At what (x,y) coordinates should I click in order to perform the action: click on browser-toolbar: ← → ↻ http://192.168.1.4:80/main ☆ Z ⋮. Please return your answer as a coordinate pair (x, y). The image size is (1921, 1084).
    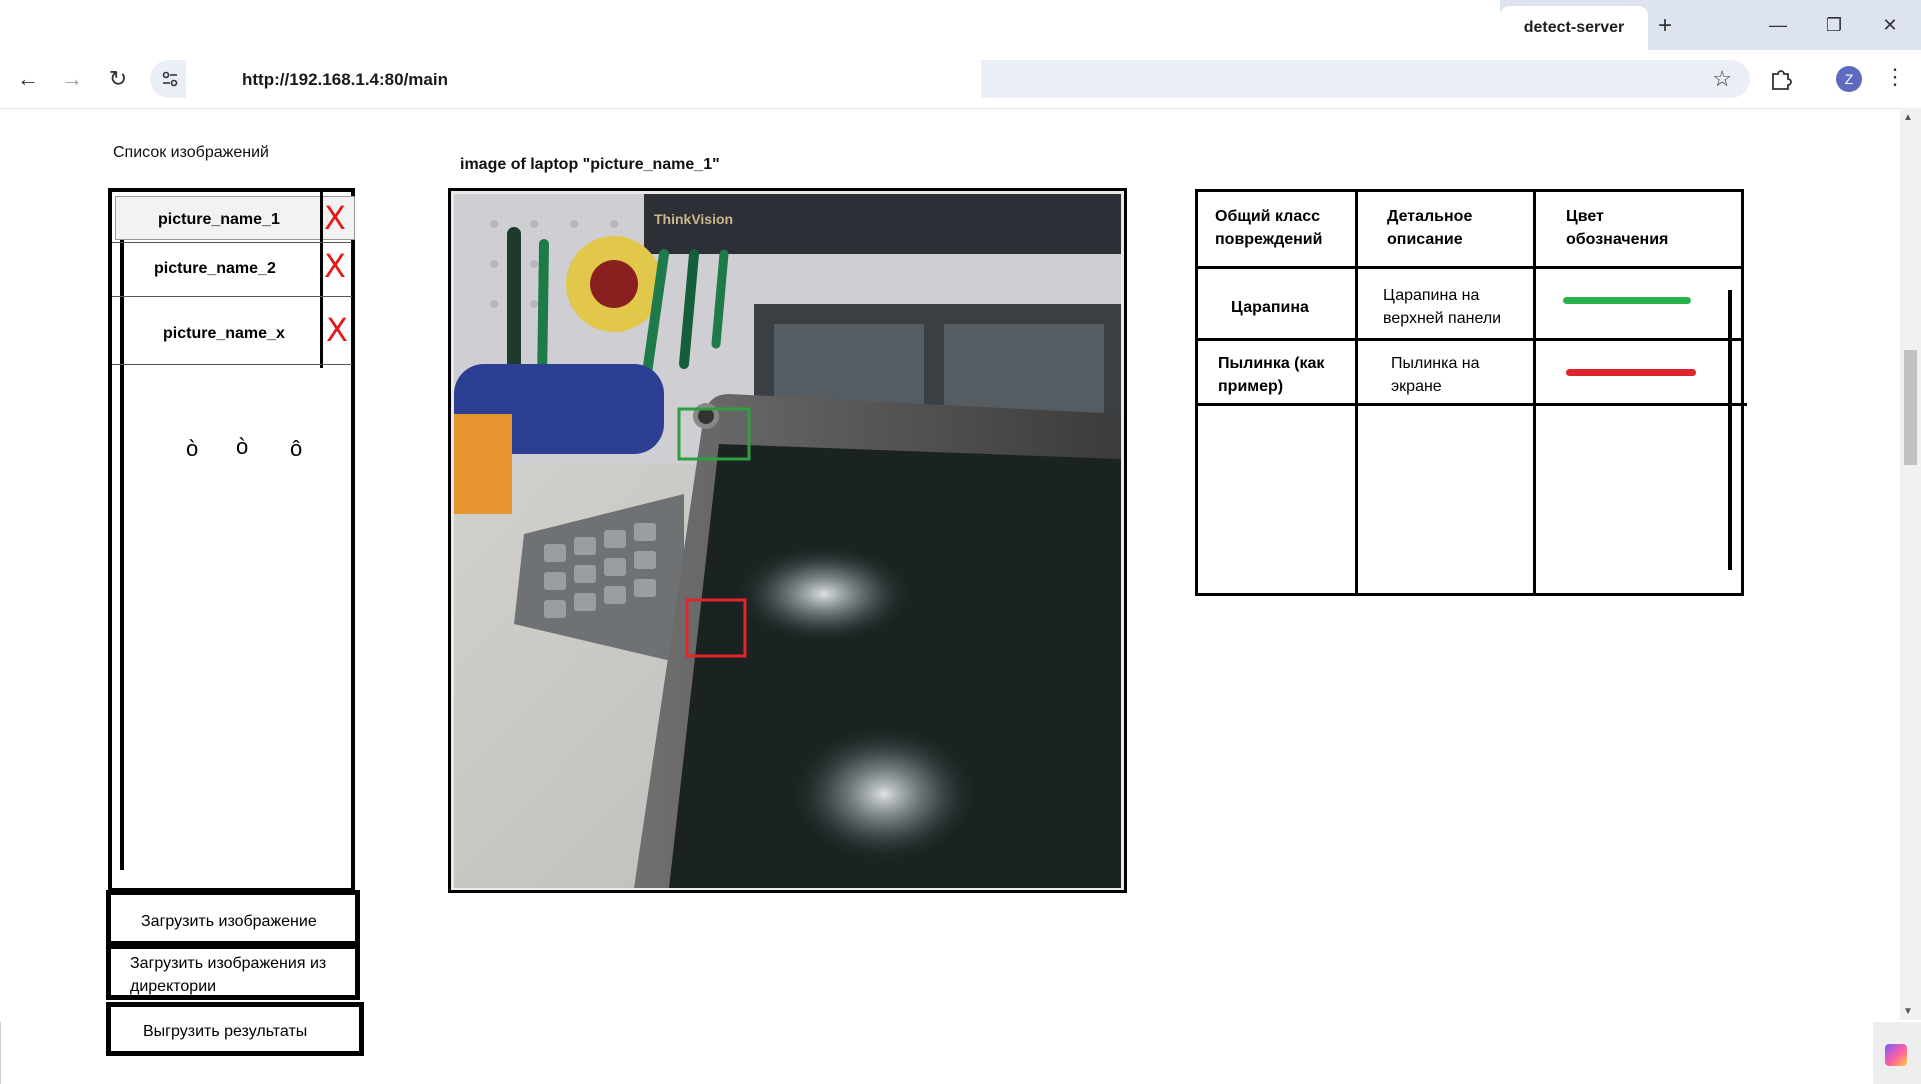
    Looking at the image, I should click on (960, 79).